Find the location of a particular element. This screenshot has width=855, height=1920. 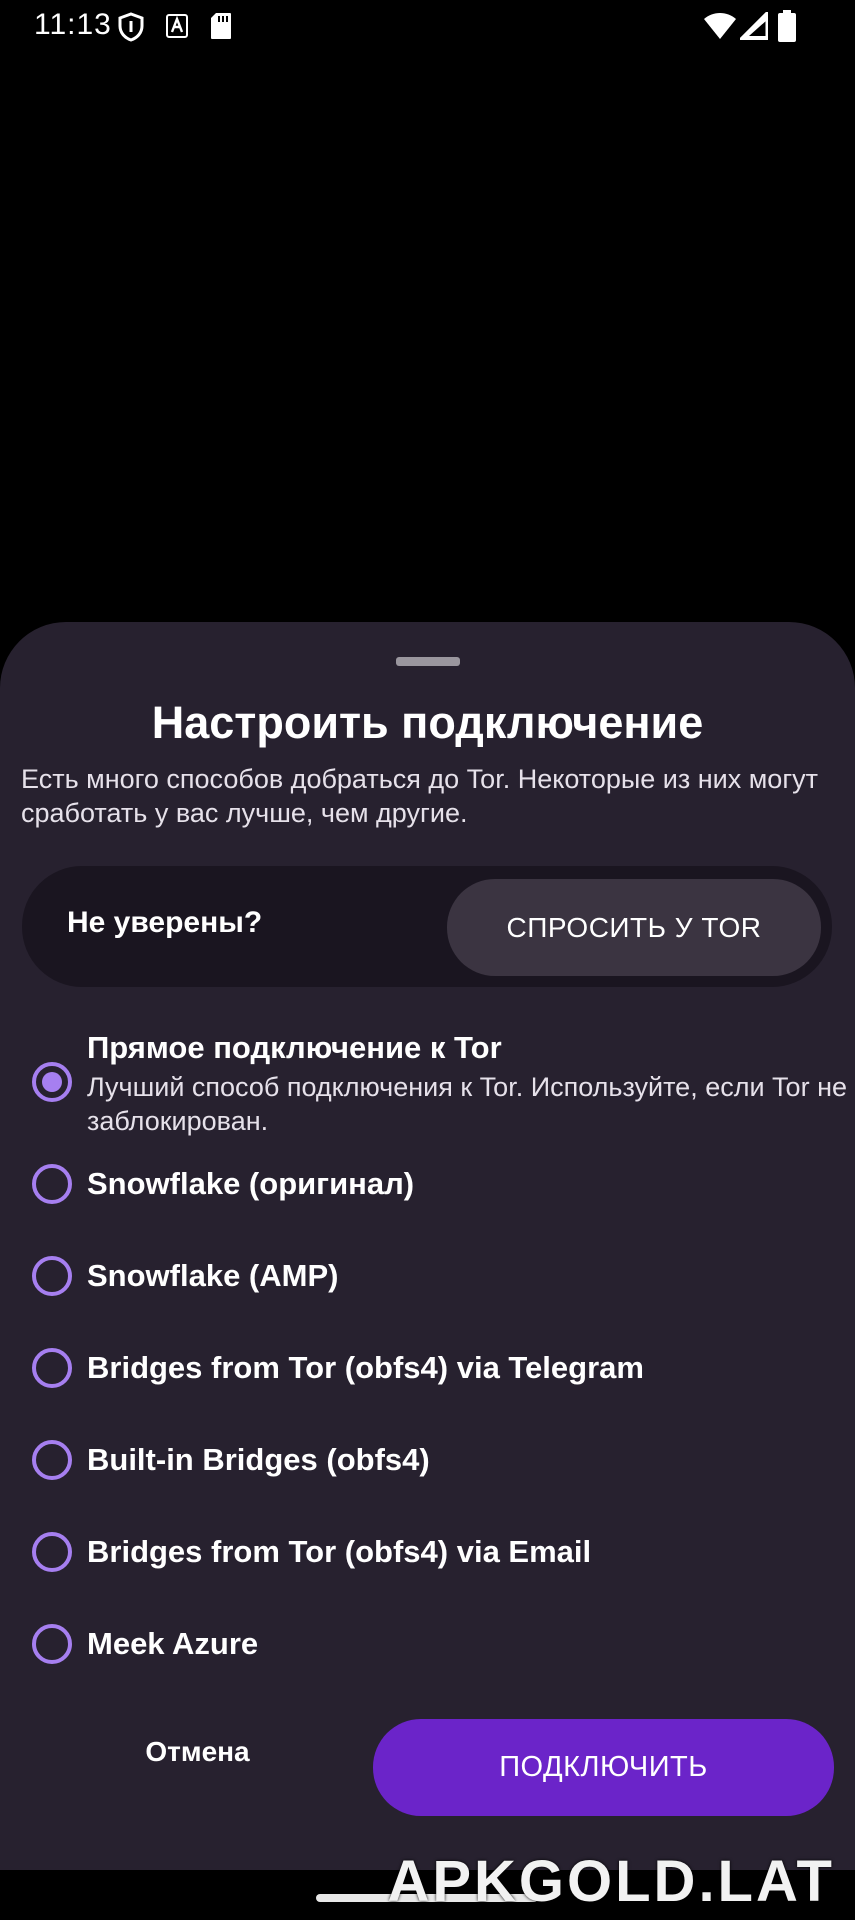

option-bridges-email: Bridges from Tor (obfs4) via Email is located at coordinates (427, 1562).